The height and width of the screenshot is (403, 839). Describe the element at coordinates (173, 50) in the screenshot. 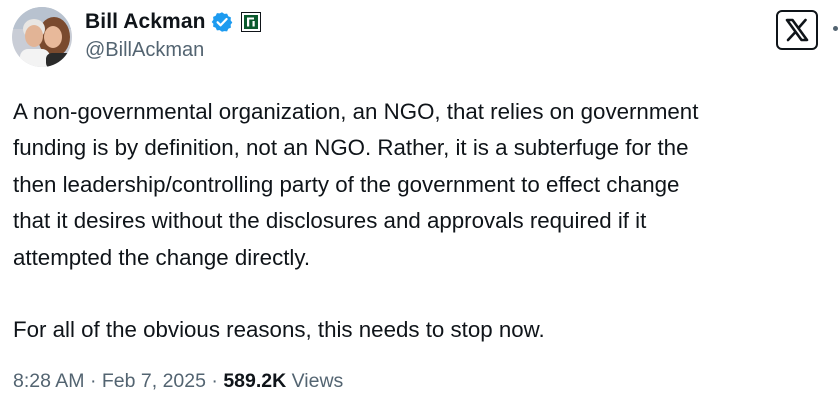

I see `author-handle: @BillAckman` at that location.